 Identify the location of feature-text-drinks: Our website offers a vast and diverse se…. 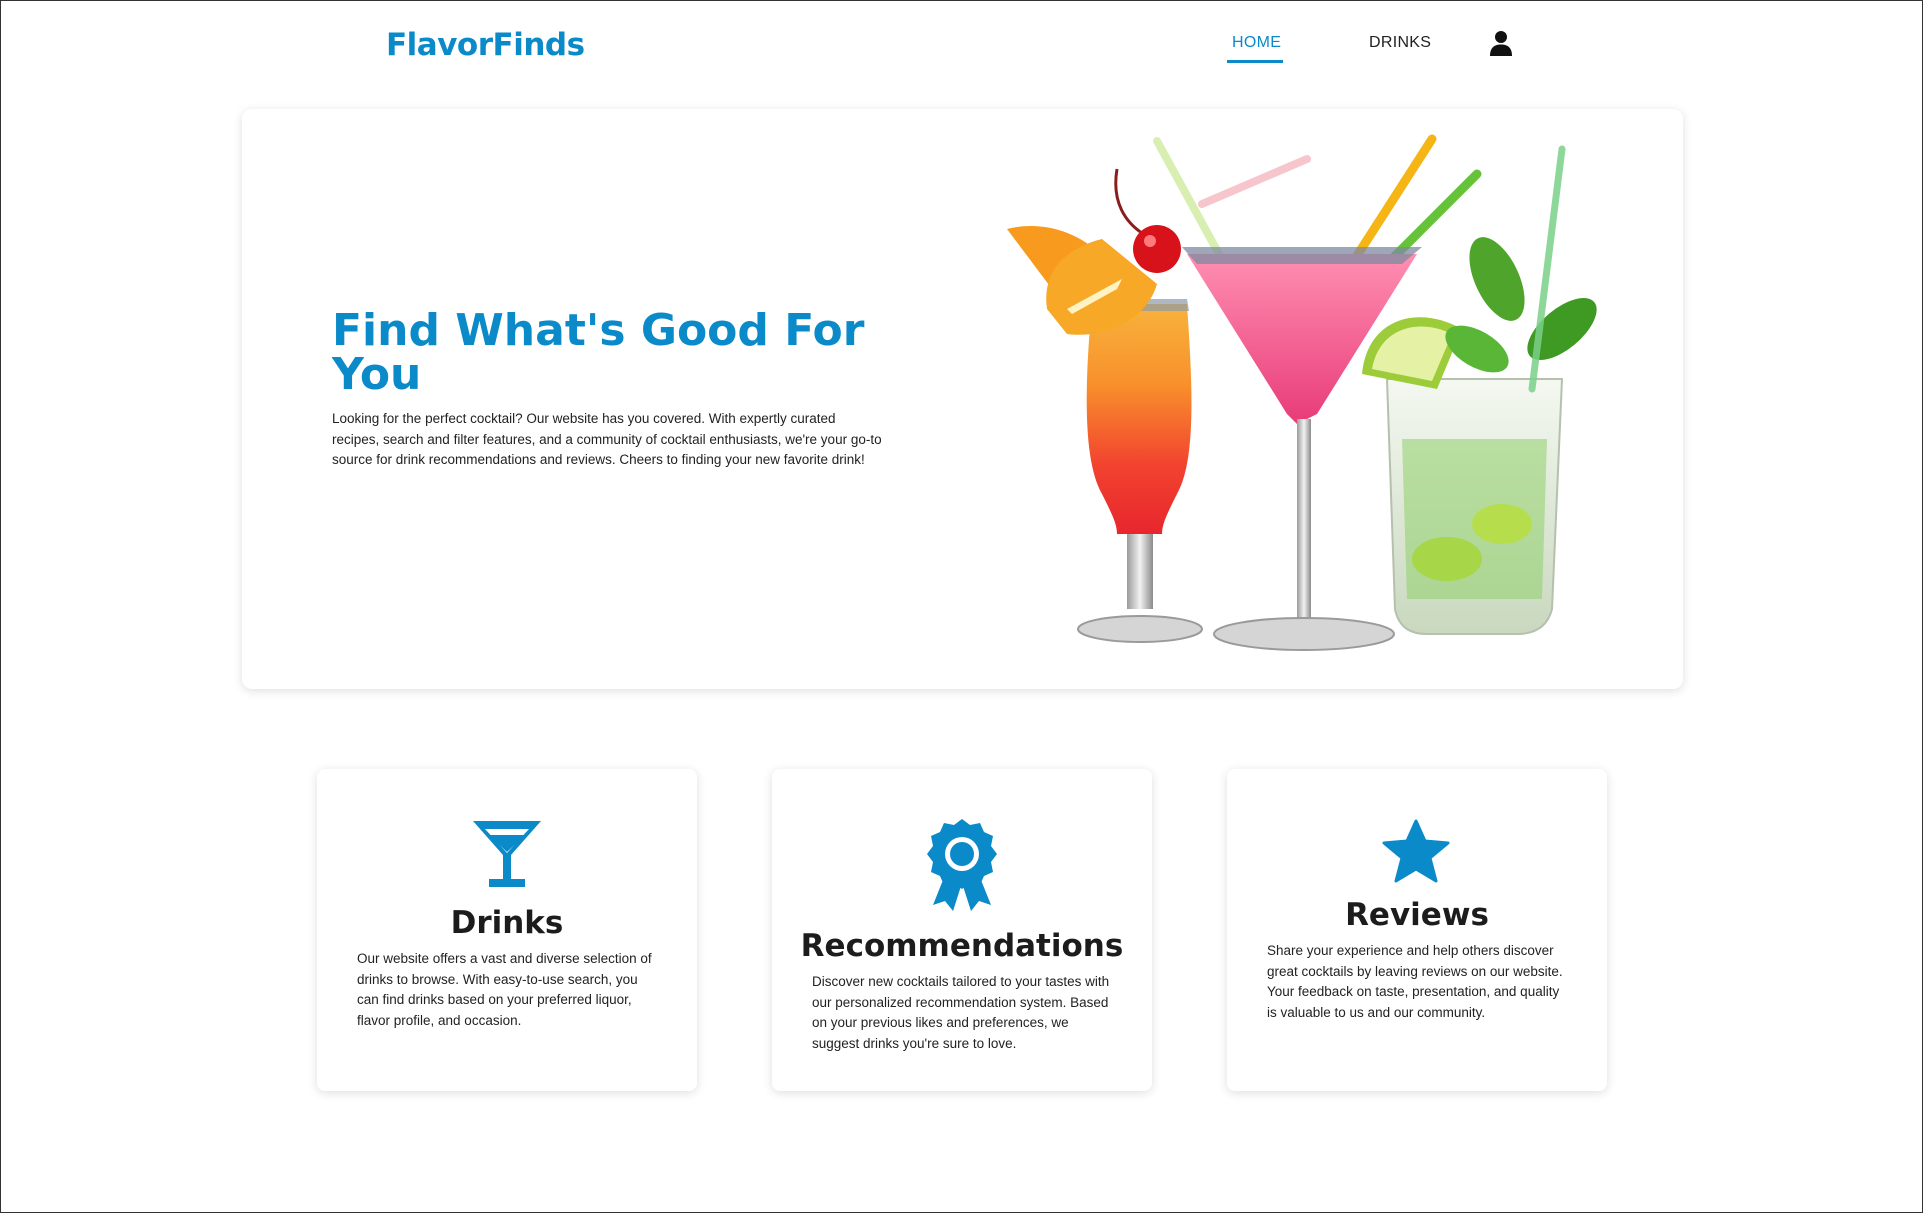
(504, 989).